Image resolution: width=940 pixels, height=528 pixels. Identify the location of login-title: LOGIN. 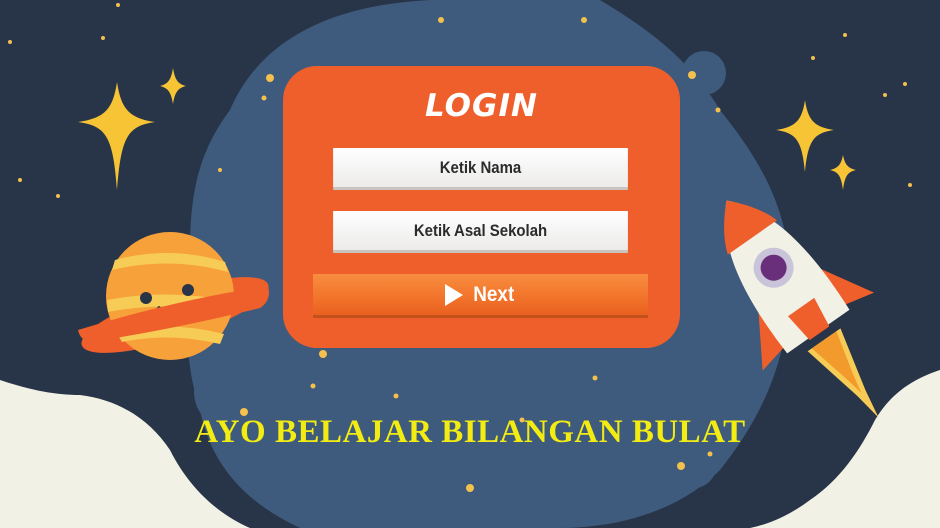
(481, 106).